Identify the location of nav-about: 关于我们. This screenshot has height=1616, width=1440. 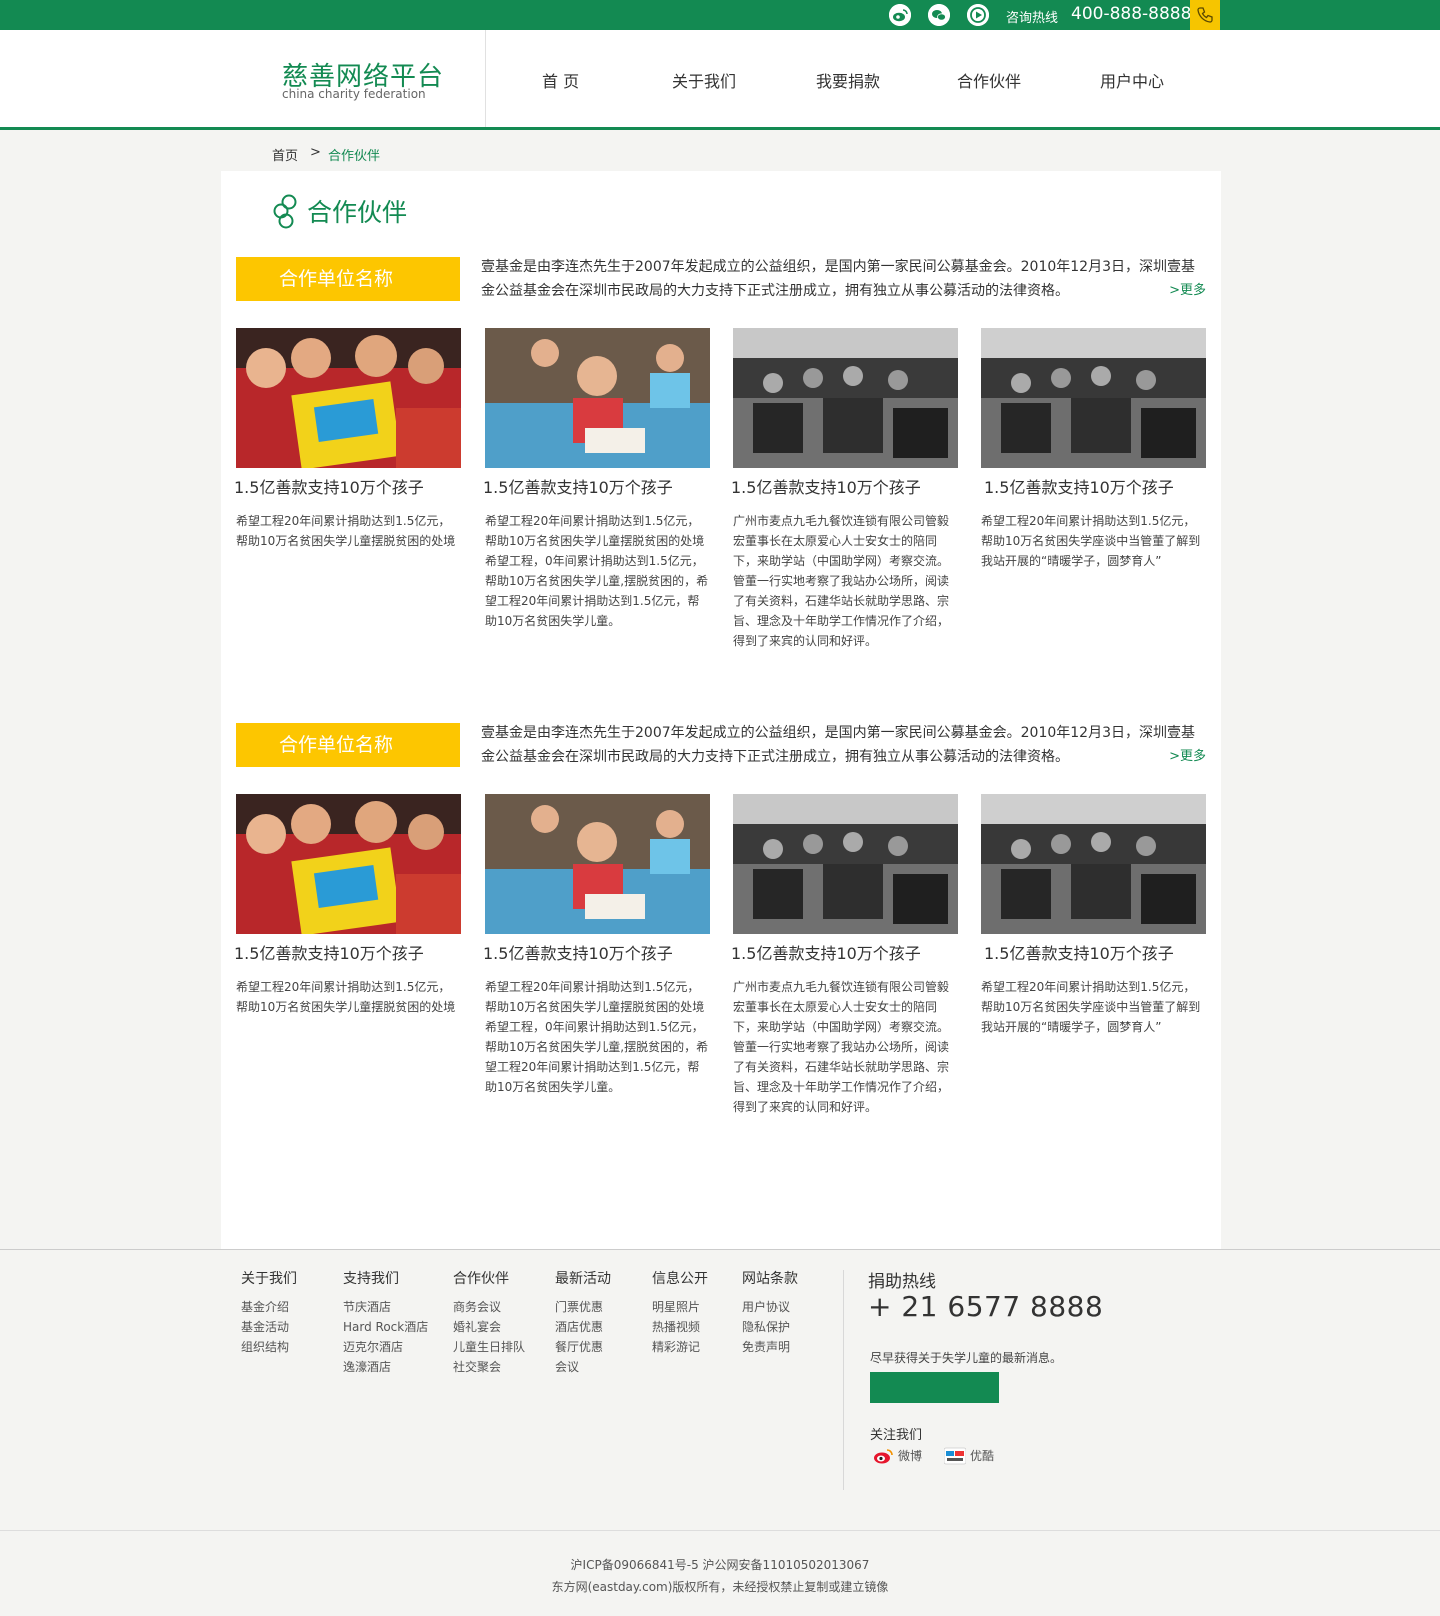
(704, 80).